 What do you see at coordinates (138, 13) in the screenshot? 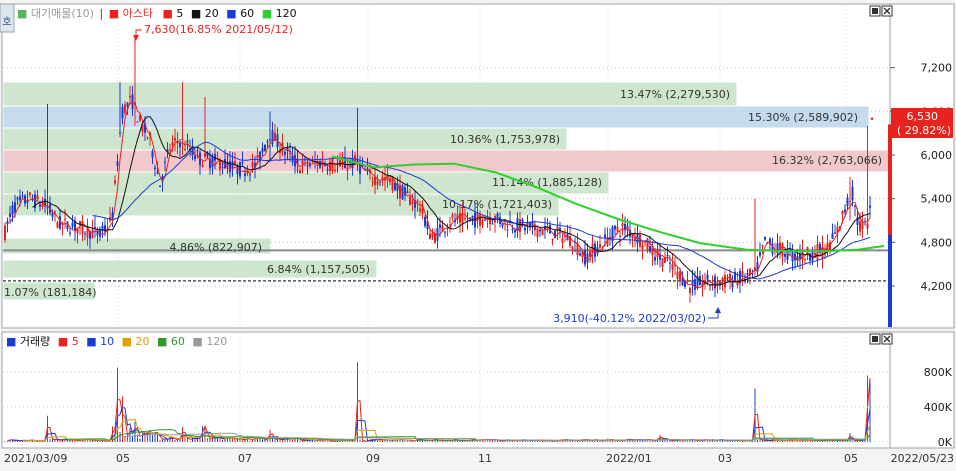
I see `stock-name: 아스타` at bounding box center [138, 13].